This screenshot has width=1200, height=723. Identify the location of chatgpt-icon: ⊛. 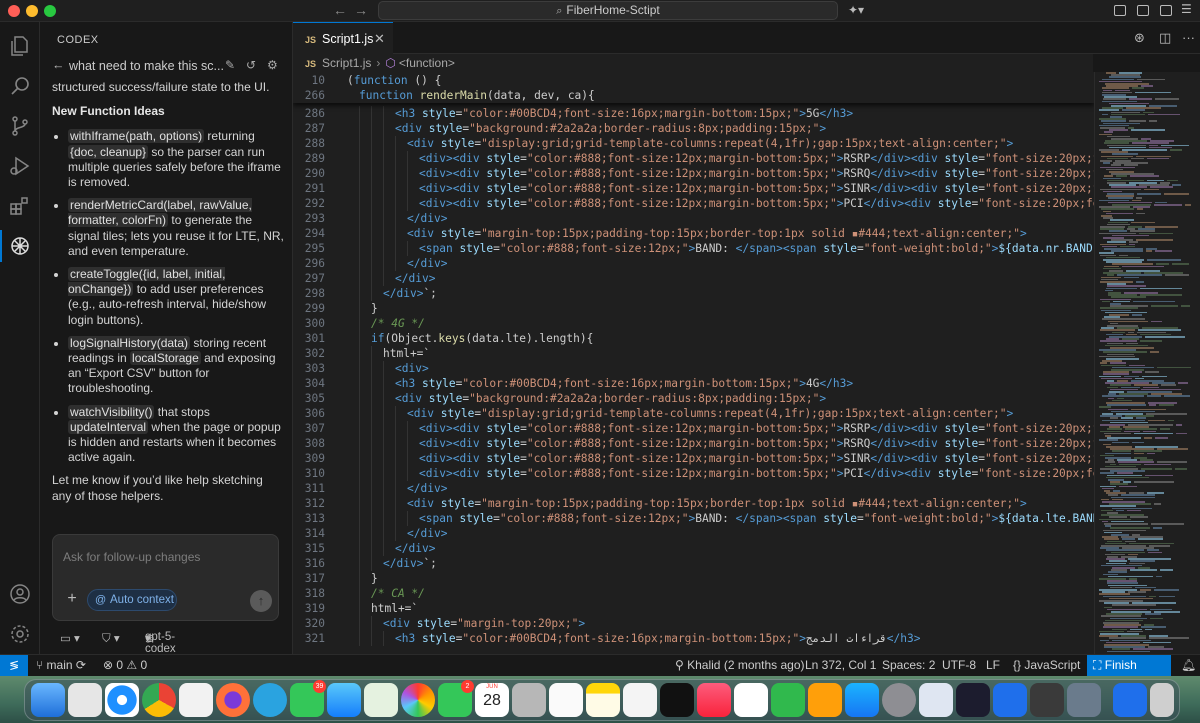
(1139, 38).